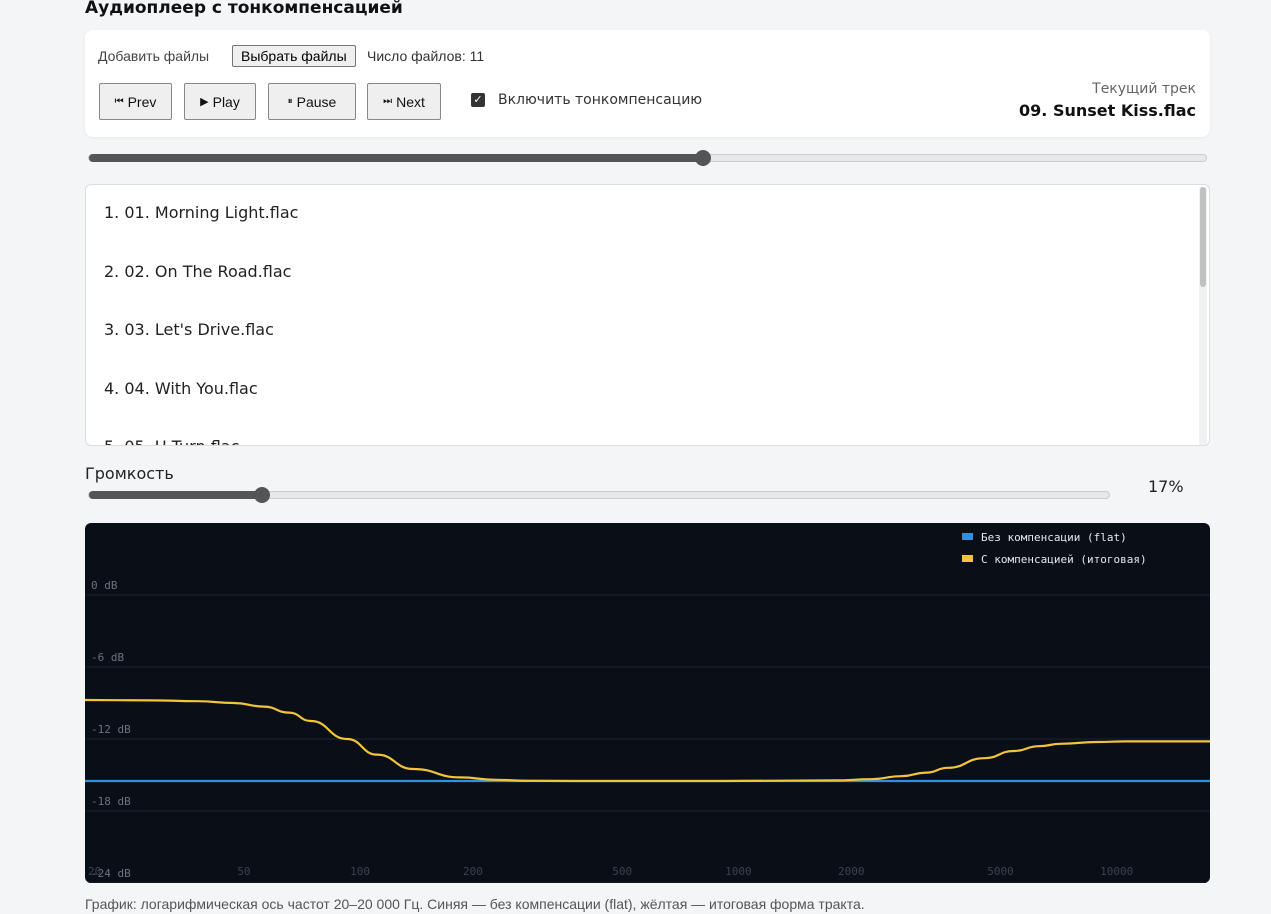 Image resolution: width=1271 pixels, height=914 pixels. Describe the element at coordinates (703, 158) in the screenshot. I see `progress-thumb` at that location.